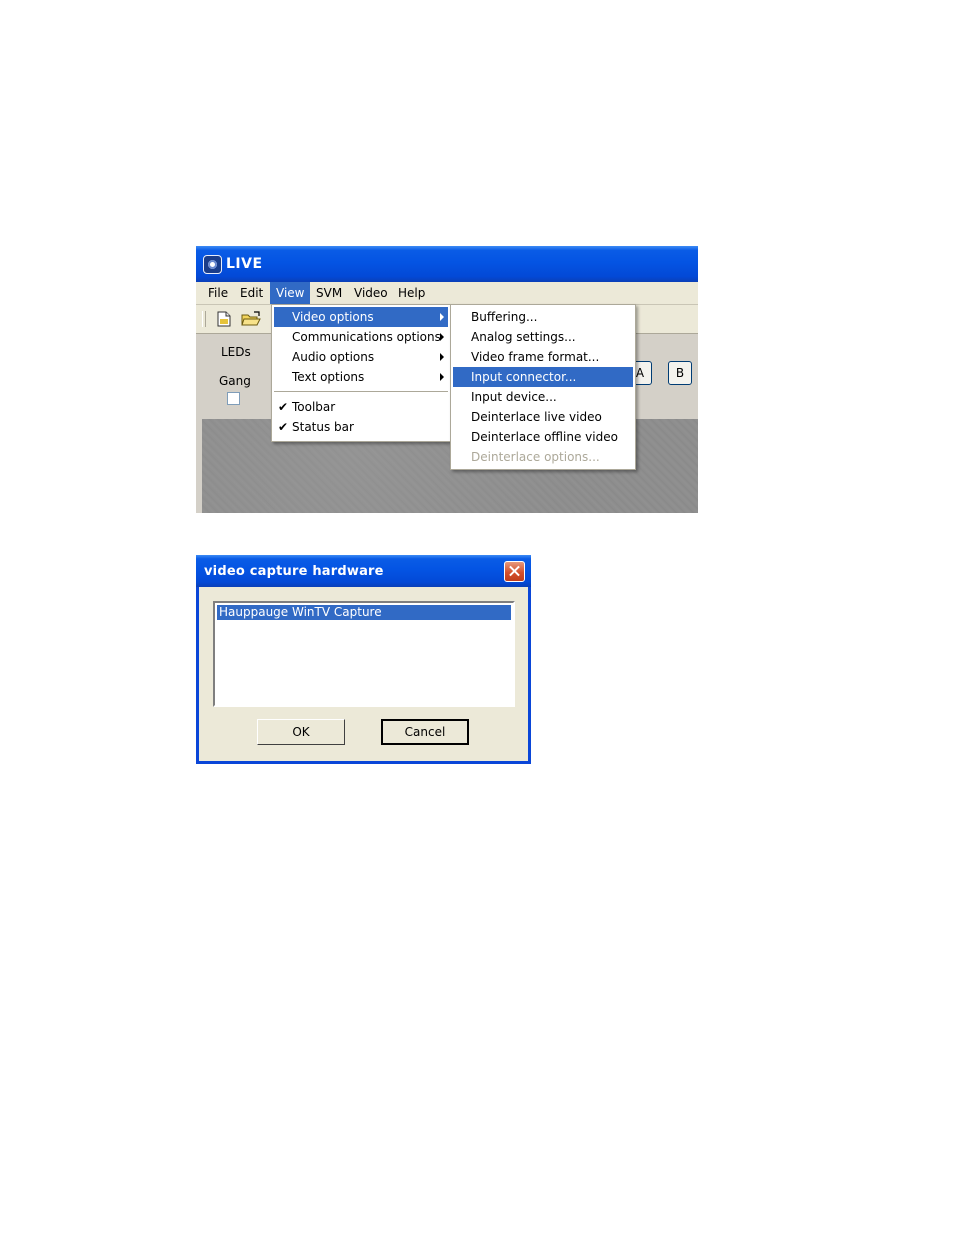  Describe the element at coordinates (204, 319) in the screenshot. I see `toolbar-grip` at that location.